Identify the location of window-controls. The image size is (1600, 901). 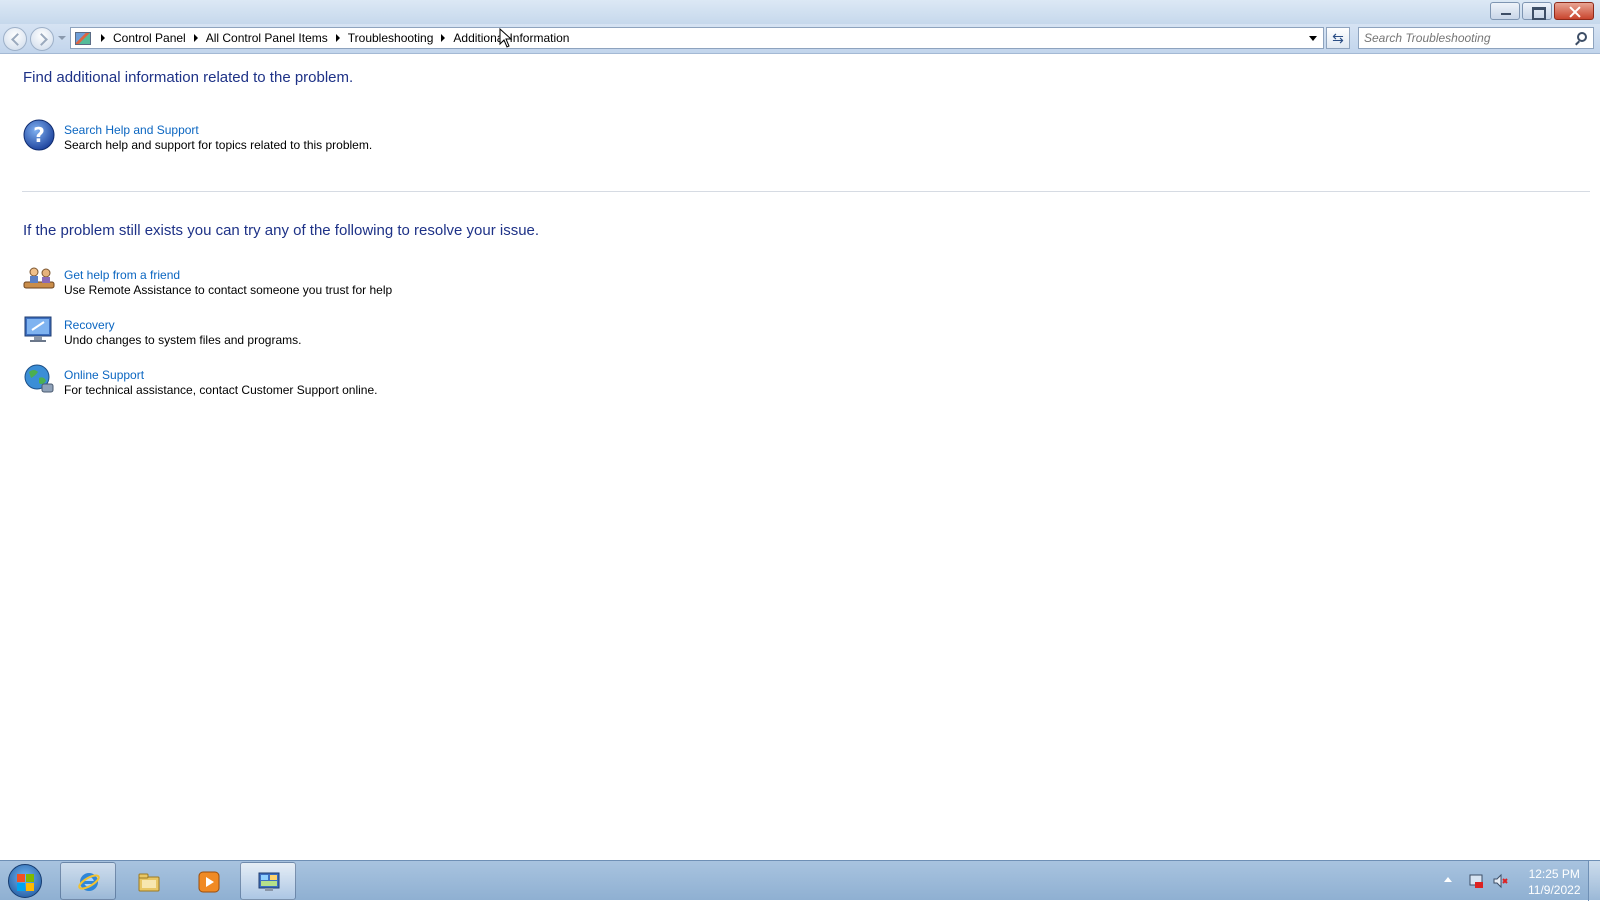
(1541, 11).